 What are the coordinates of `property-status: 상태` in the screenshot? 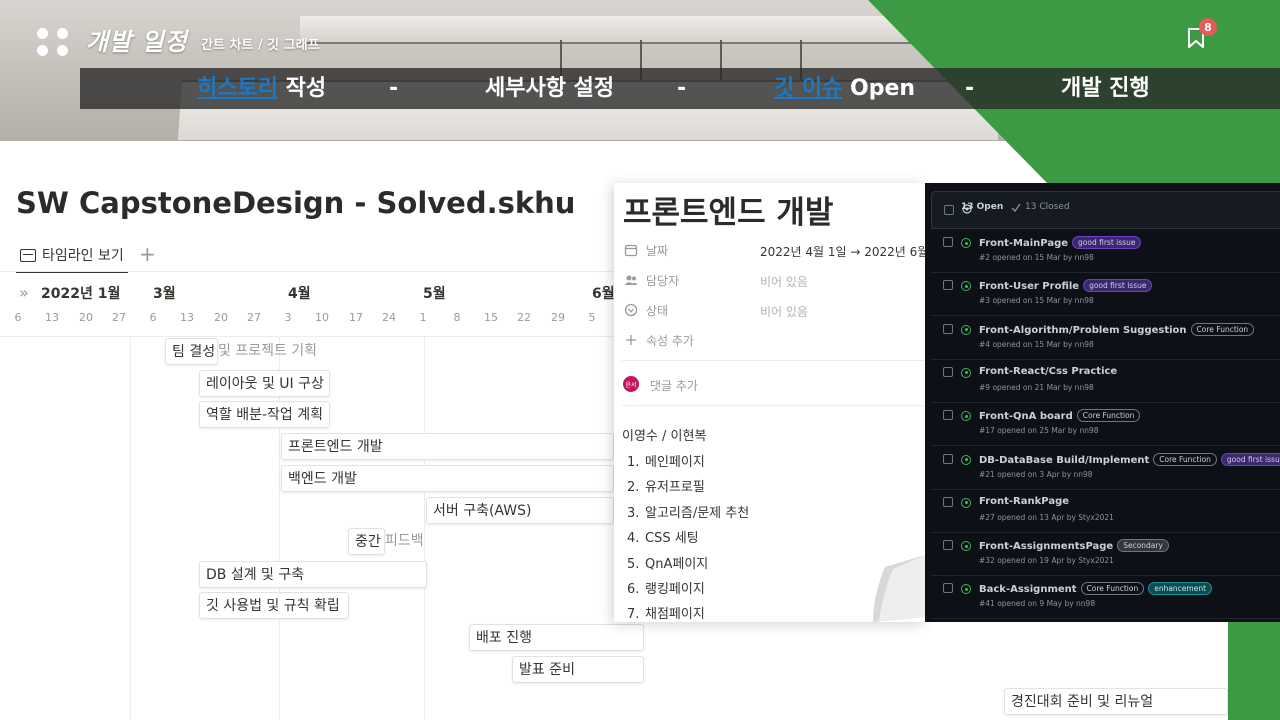 It's located at (646, 310).